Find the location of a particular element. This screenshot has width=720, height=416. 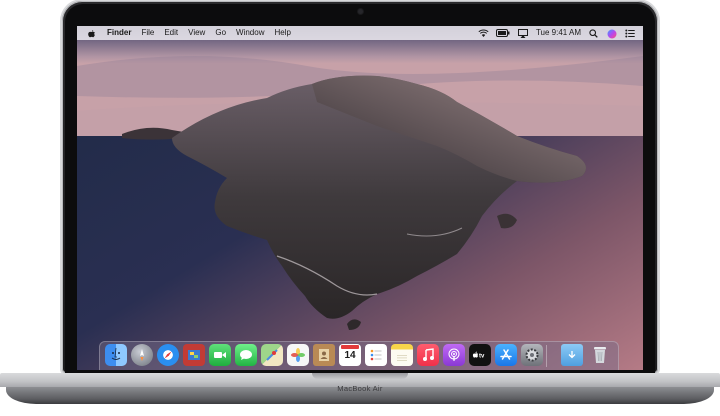

menu-window: Window is located at coordinates (250, 33).